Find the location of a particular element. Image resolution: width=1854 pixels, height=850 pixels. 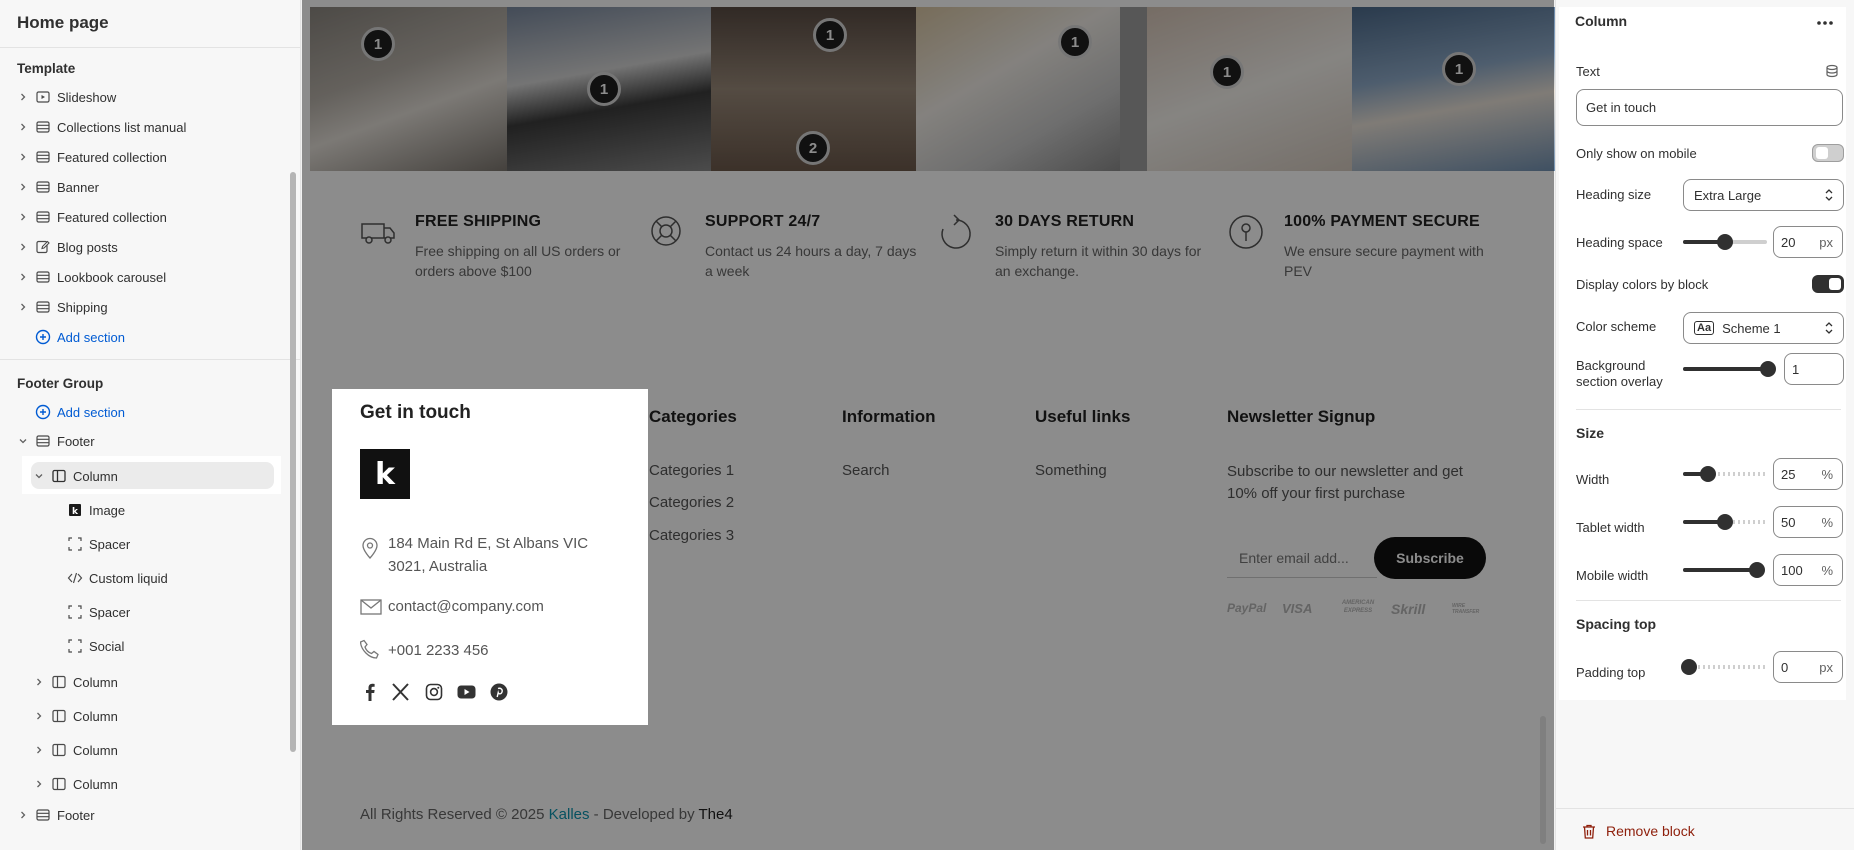

text-input: Get in touch is located at coordinates (1709, 107).